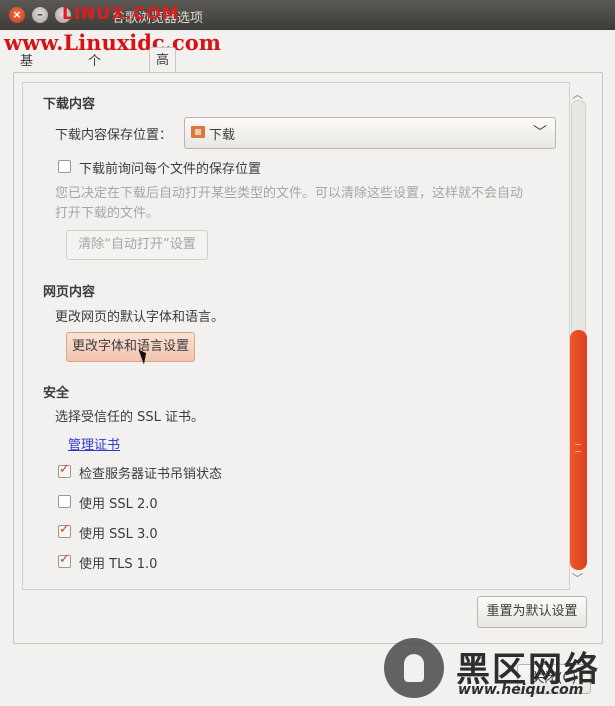 This screenshot has width=615, height=706. What do you see at coordinates (17, 15) in the screenshot?
I see `close-window-icon: ×` at bounding box center [17, 15].